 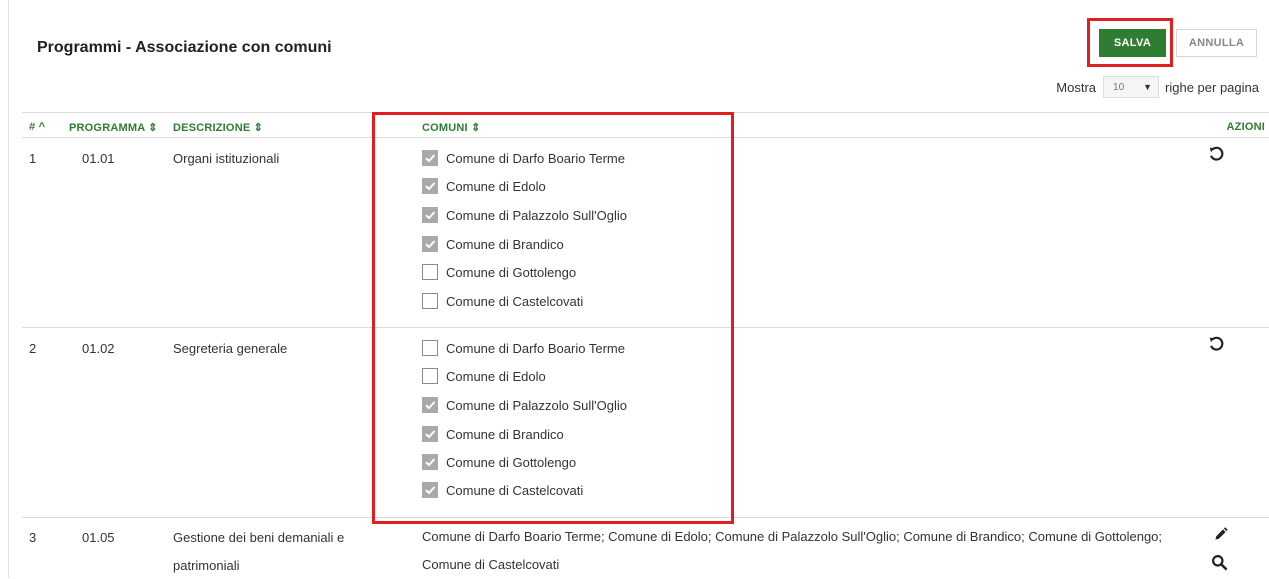 I want to click on row-number: 1, so click(x=33, y=158).